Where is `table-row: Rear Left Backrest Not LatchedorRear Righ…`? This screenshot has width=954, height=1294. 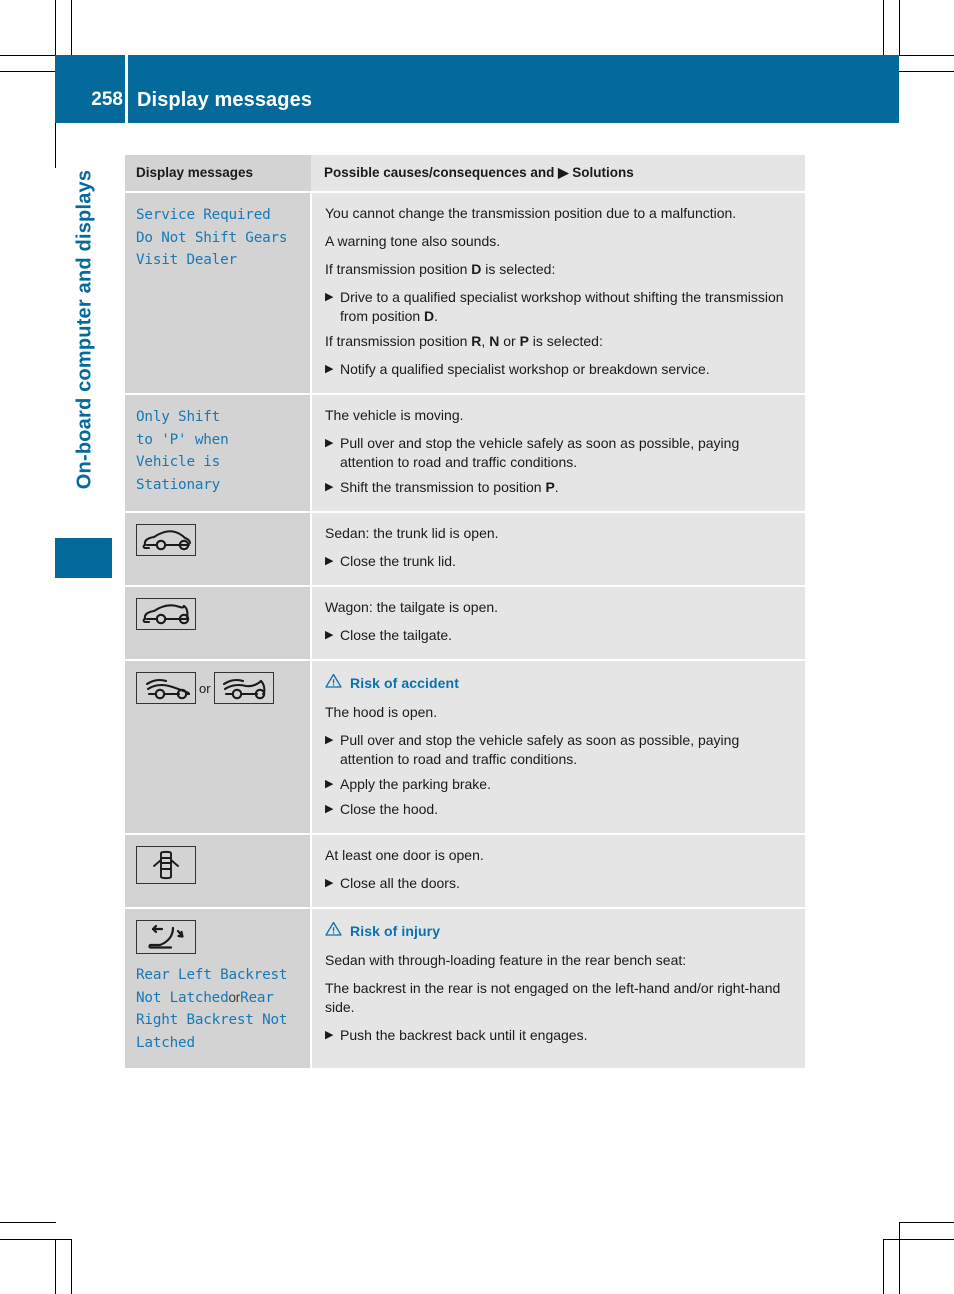 table-row: Rear Left Backrest Not LatchedorRear Righ… is located at coordinates (465, 989).